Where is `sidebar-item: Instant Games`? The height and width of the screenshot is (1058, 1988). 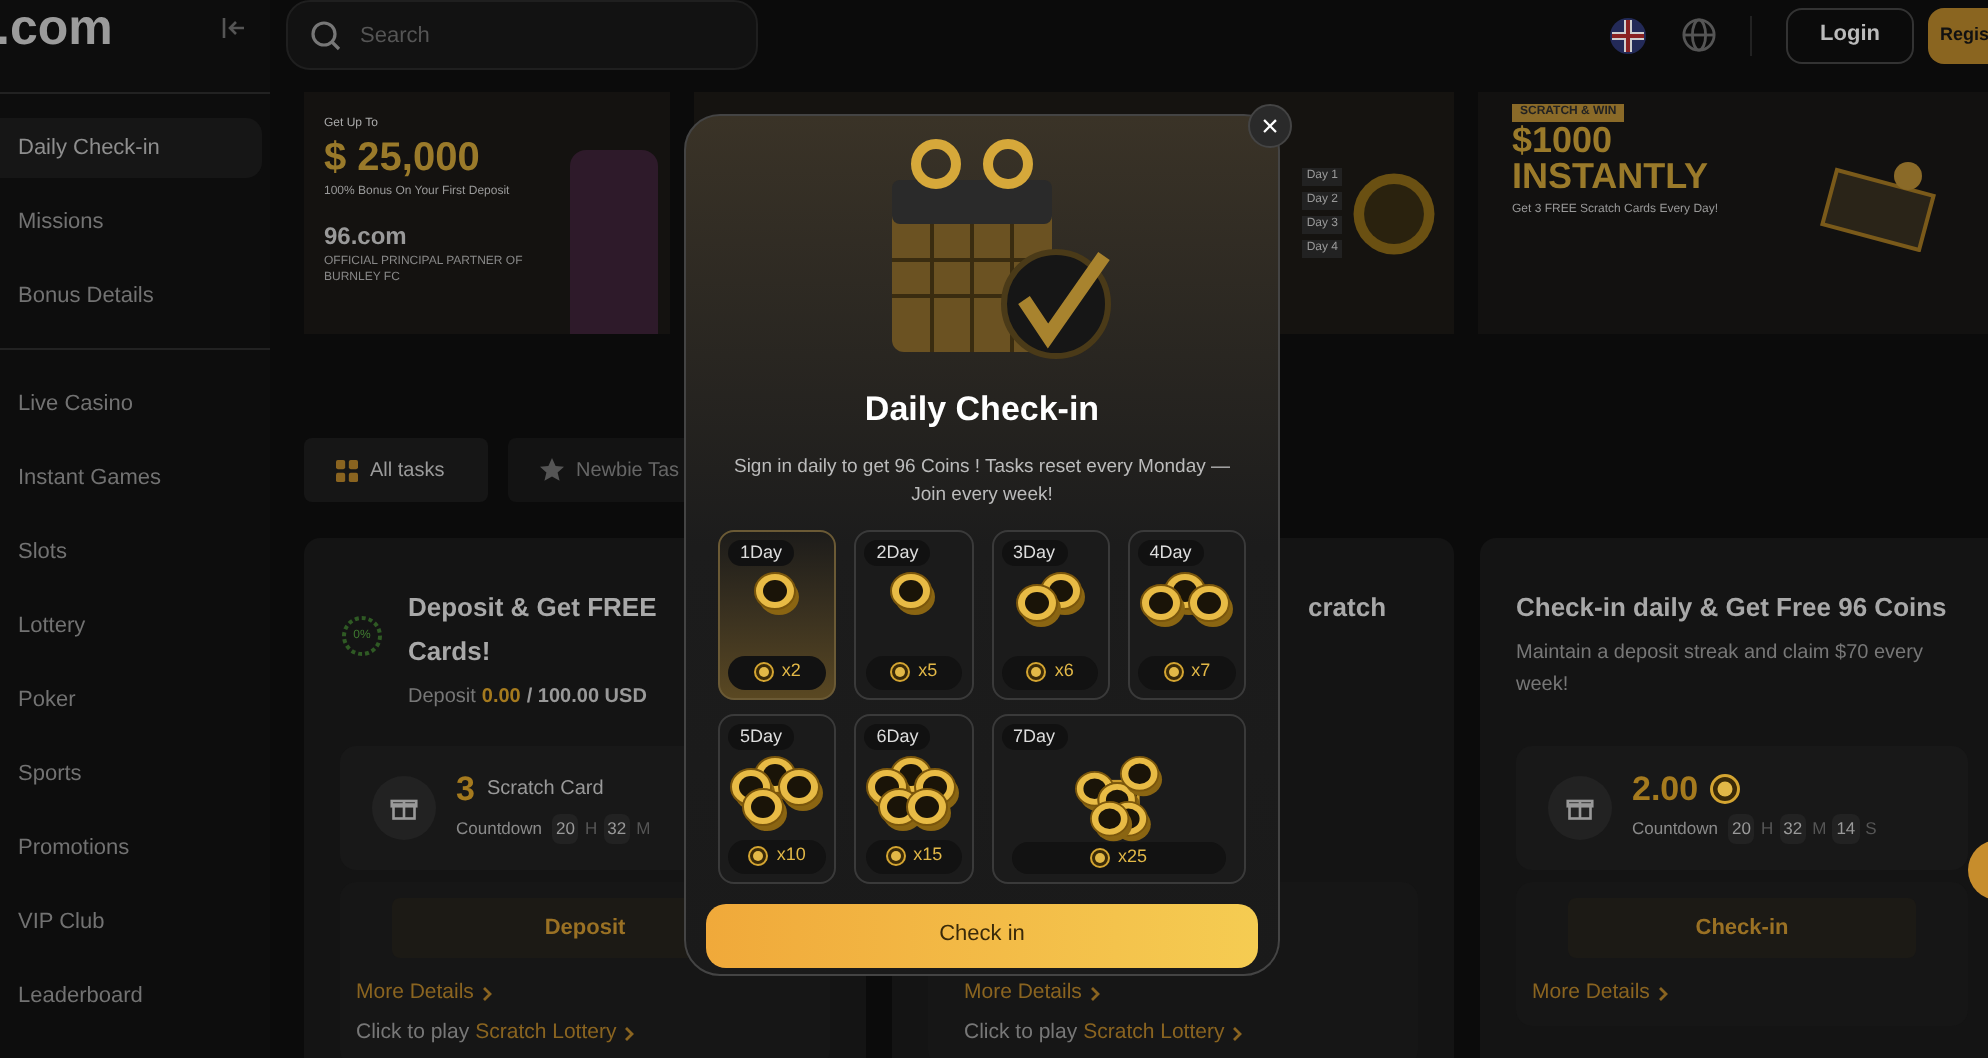 sidebar-item: Instant Games is located at coordinates (131, 478).